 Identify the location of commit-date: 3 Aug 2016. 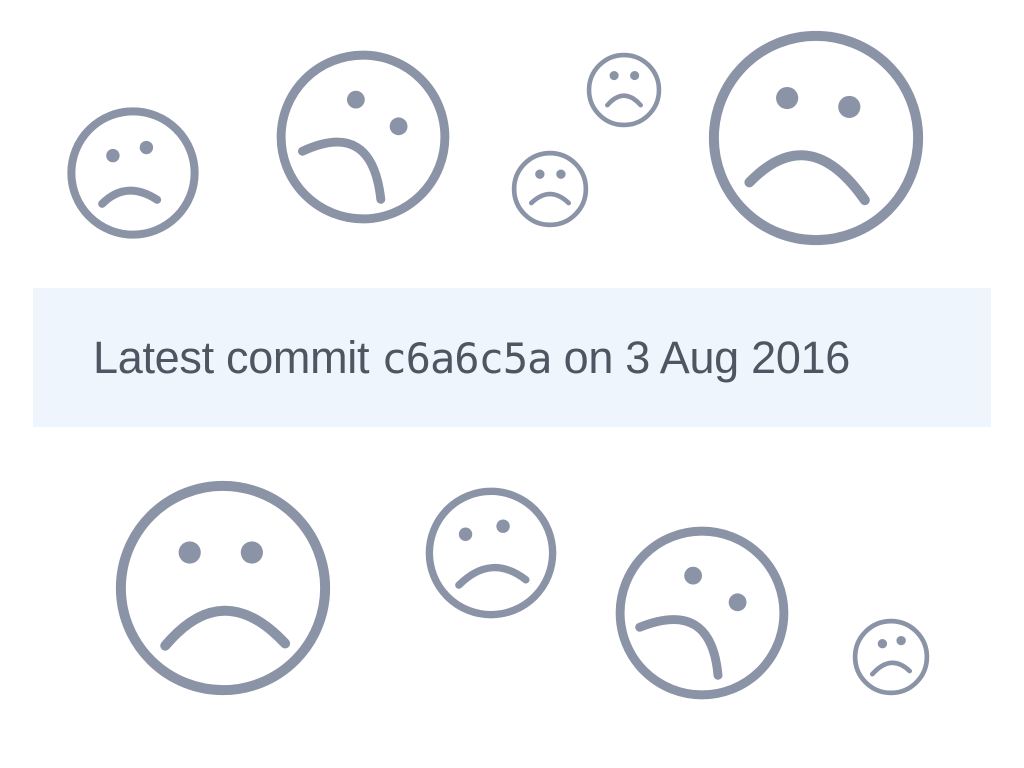
(738, 357).